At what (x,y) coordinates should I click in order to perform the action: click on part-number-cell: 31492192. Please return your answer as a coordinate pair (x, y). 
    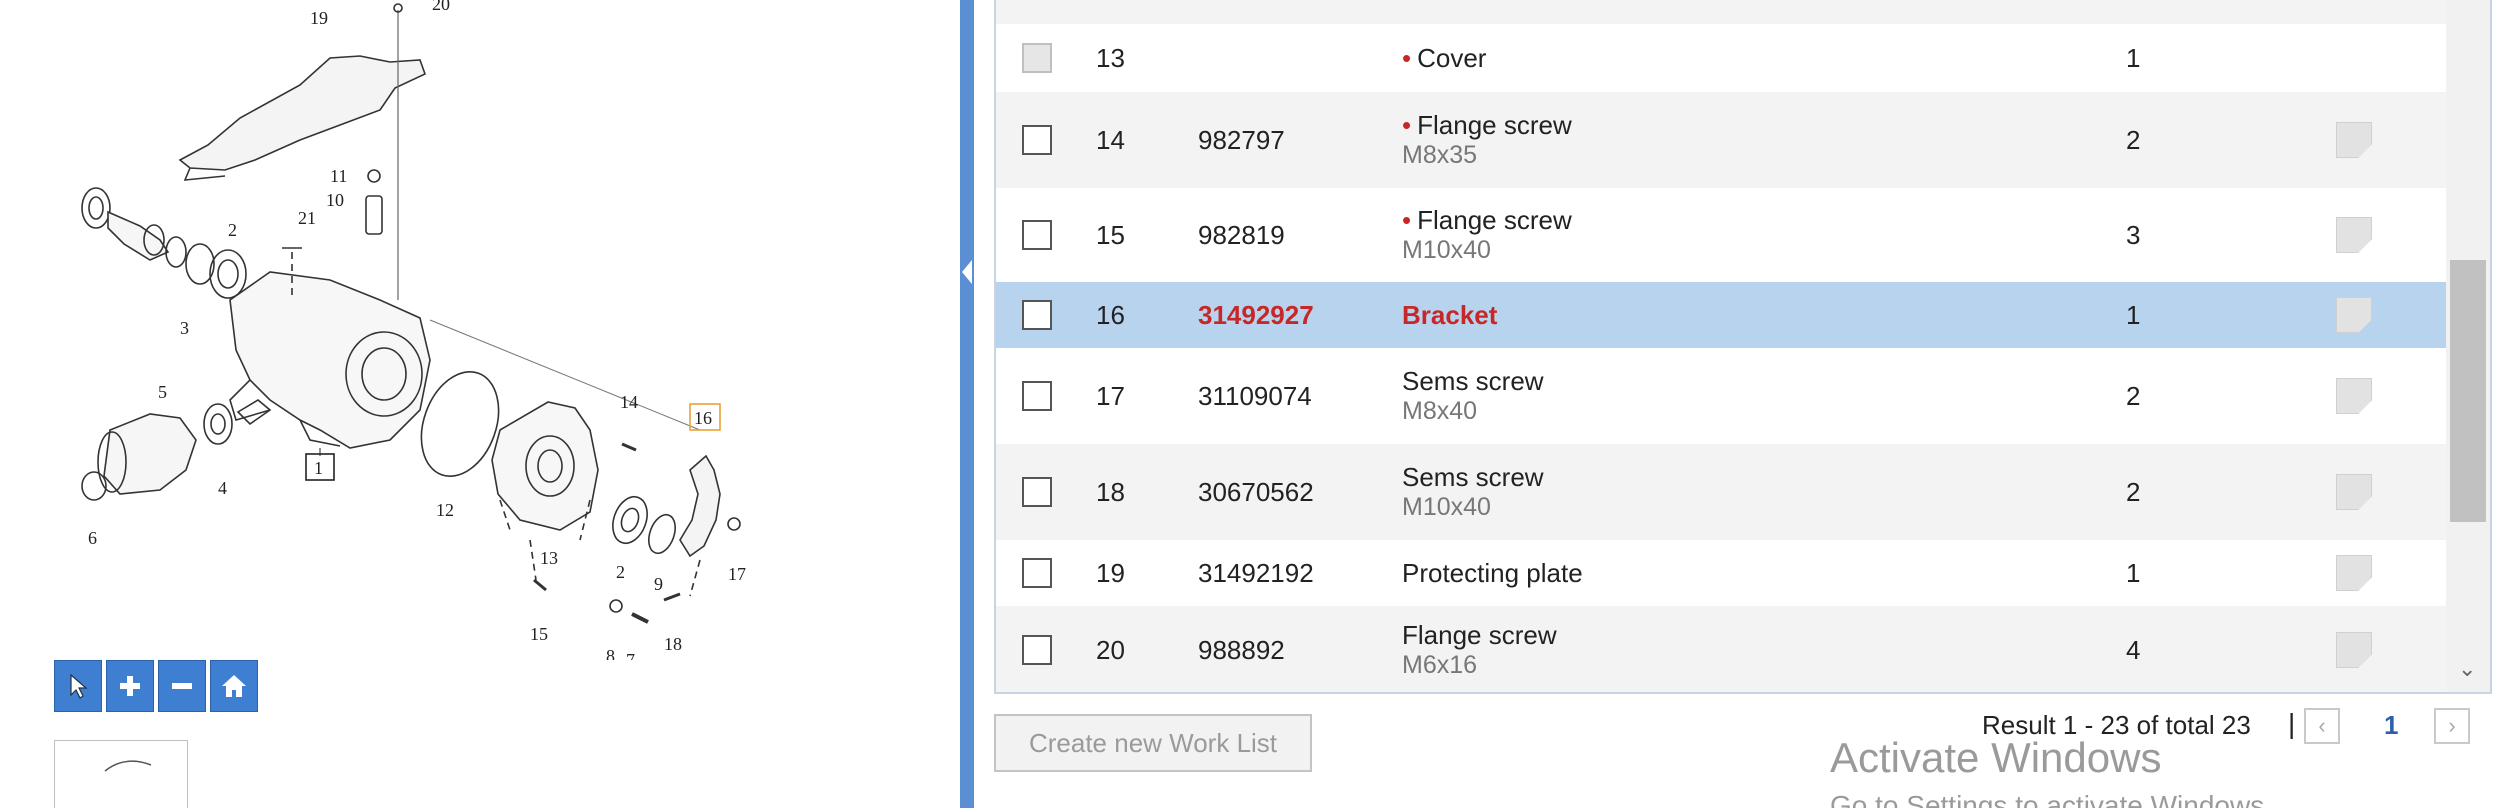
    Looking at the image, I should click on (1256, 573).